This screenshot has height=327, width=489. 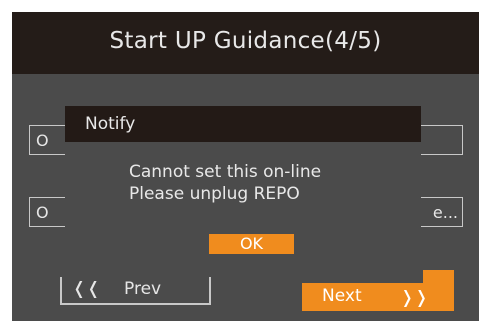 What do you see at coordinates (42, 212) in the screenshot?
I see `option-2-label: O` at bounding box center [42, 212].